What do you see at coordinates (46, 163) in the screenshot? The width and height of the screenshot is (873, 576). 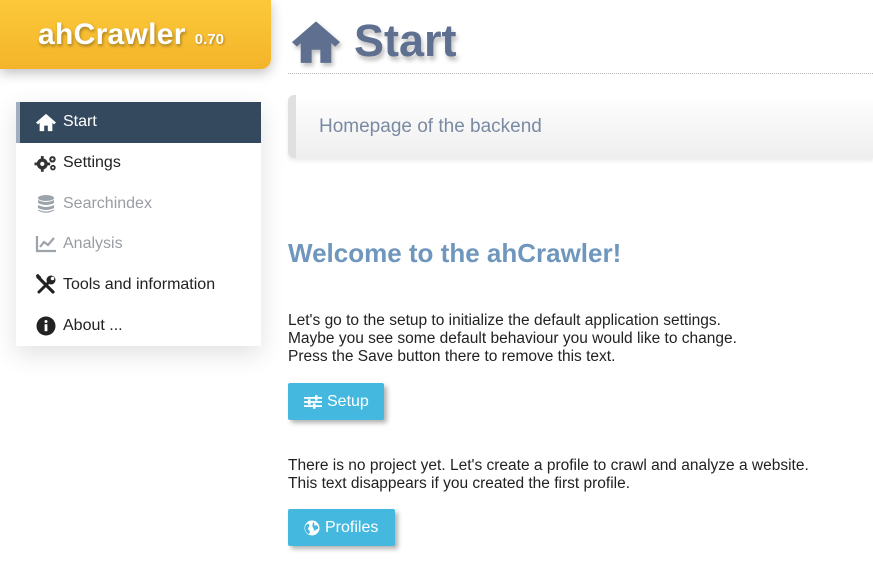 I see `gears-icon` at bounding box center [46, 163].